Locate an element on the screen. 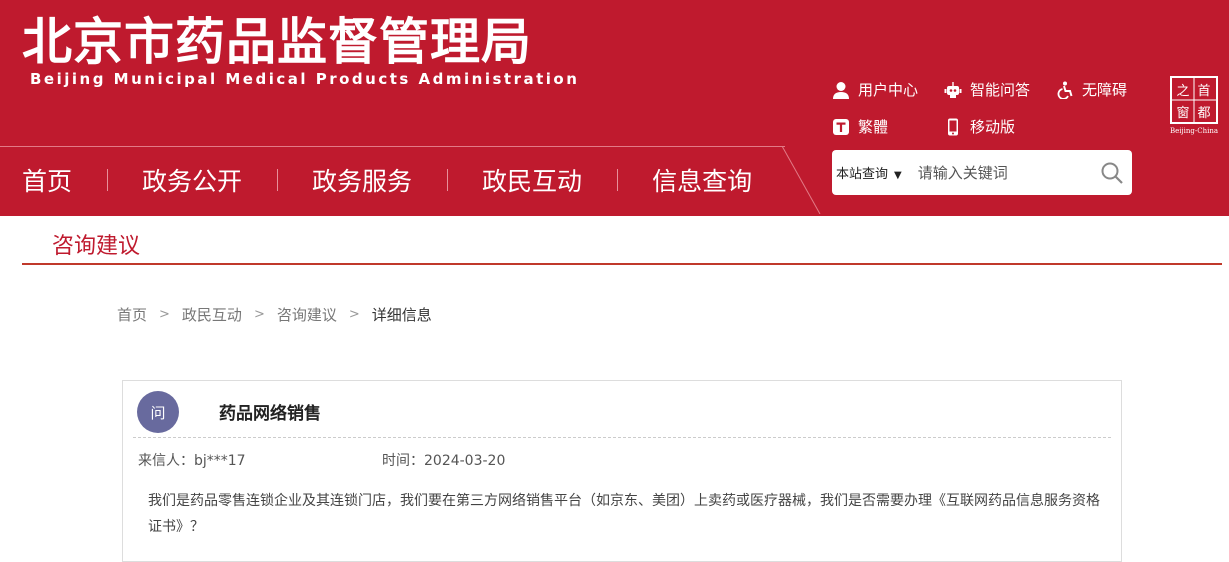 The image size is (1229, 562). capital-window-seal: 首 都 之 窗 Beijing-China is located at coordinates (1194, 106).